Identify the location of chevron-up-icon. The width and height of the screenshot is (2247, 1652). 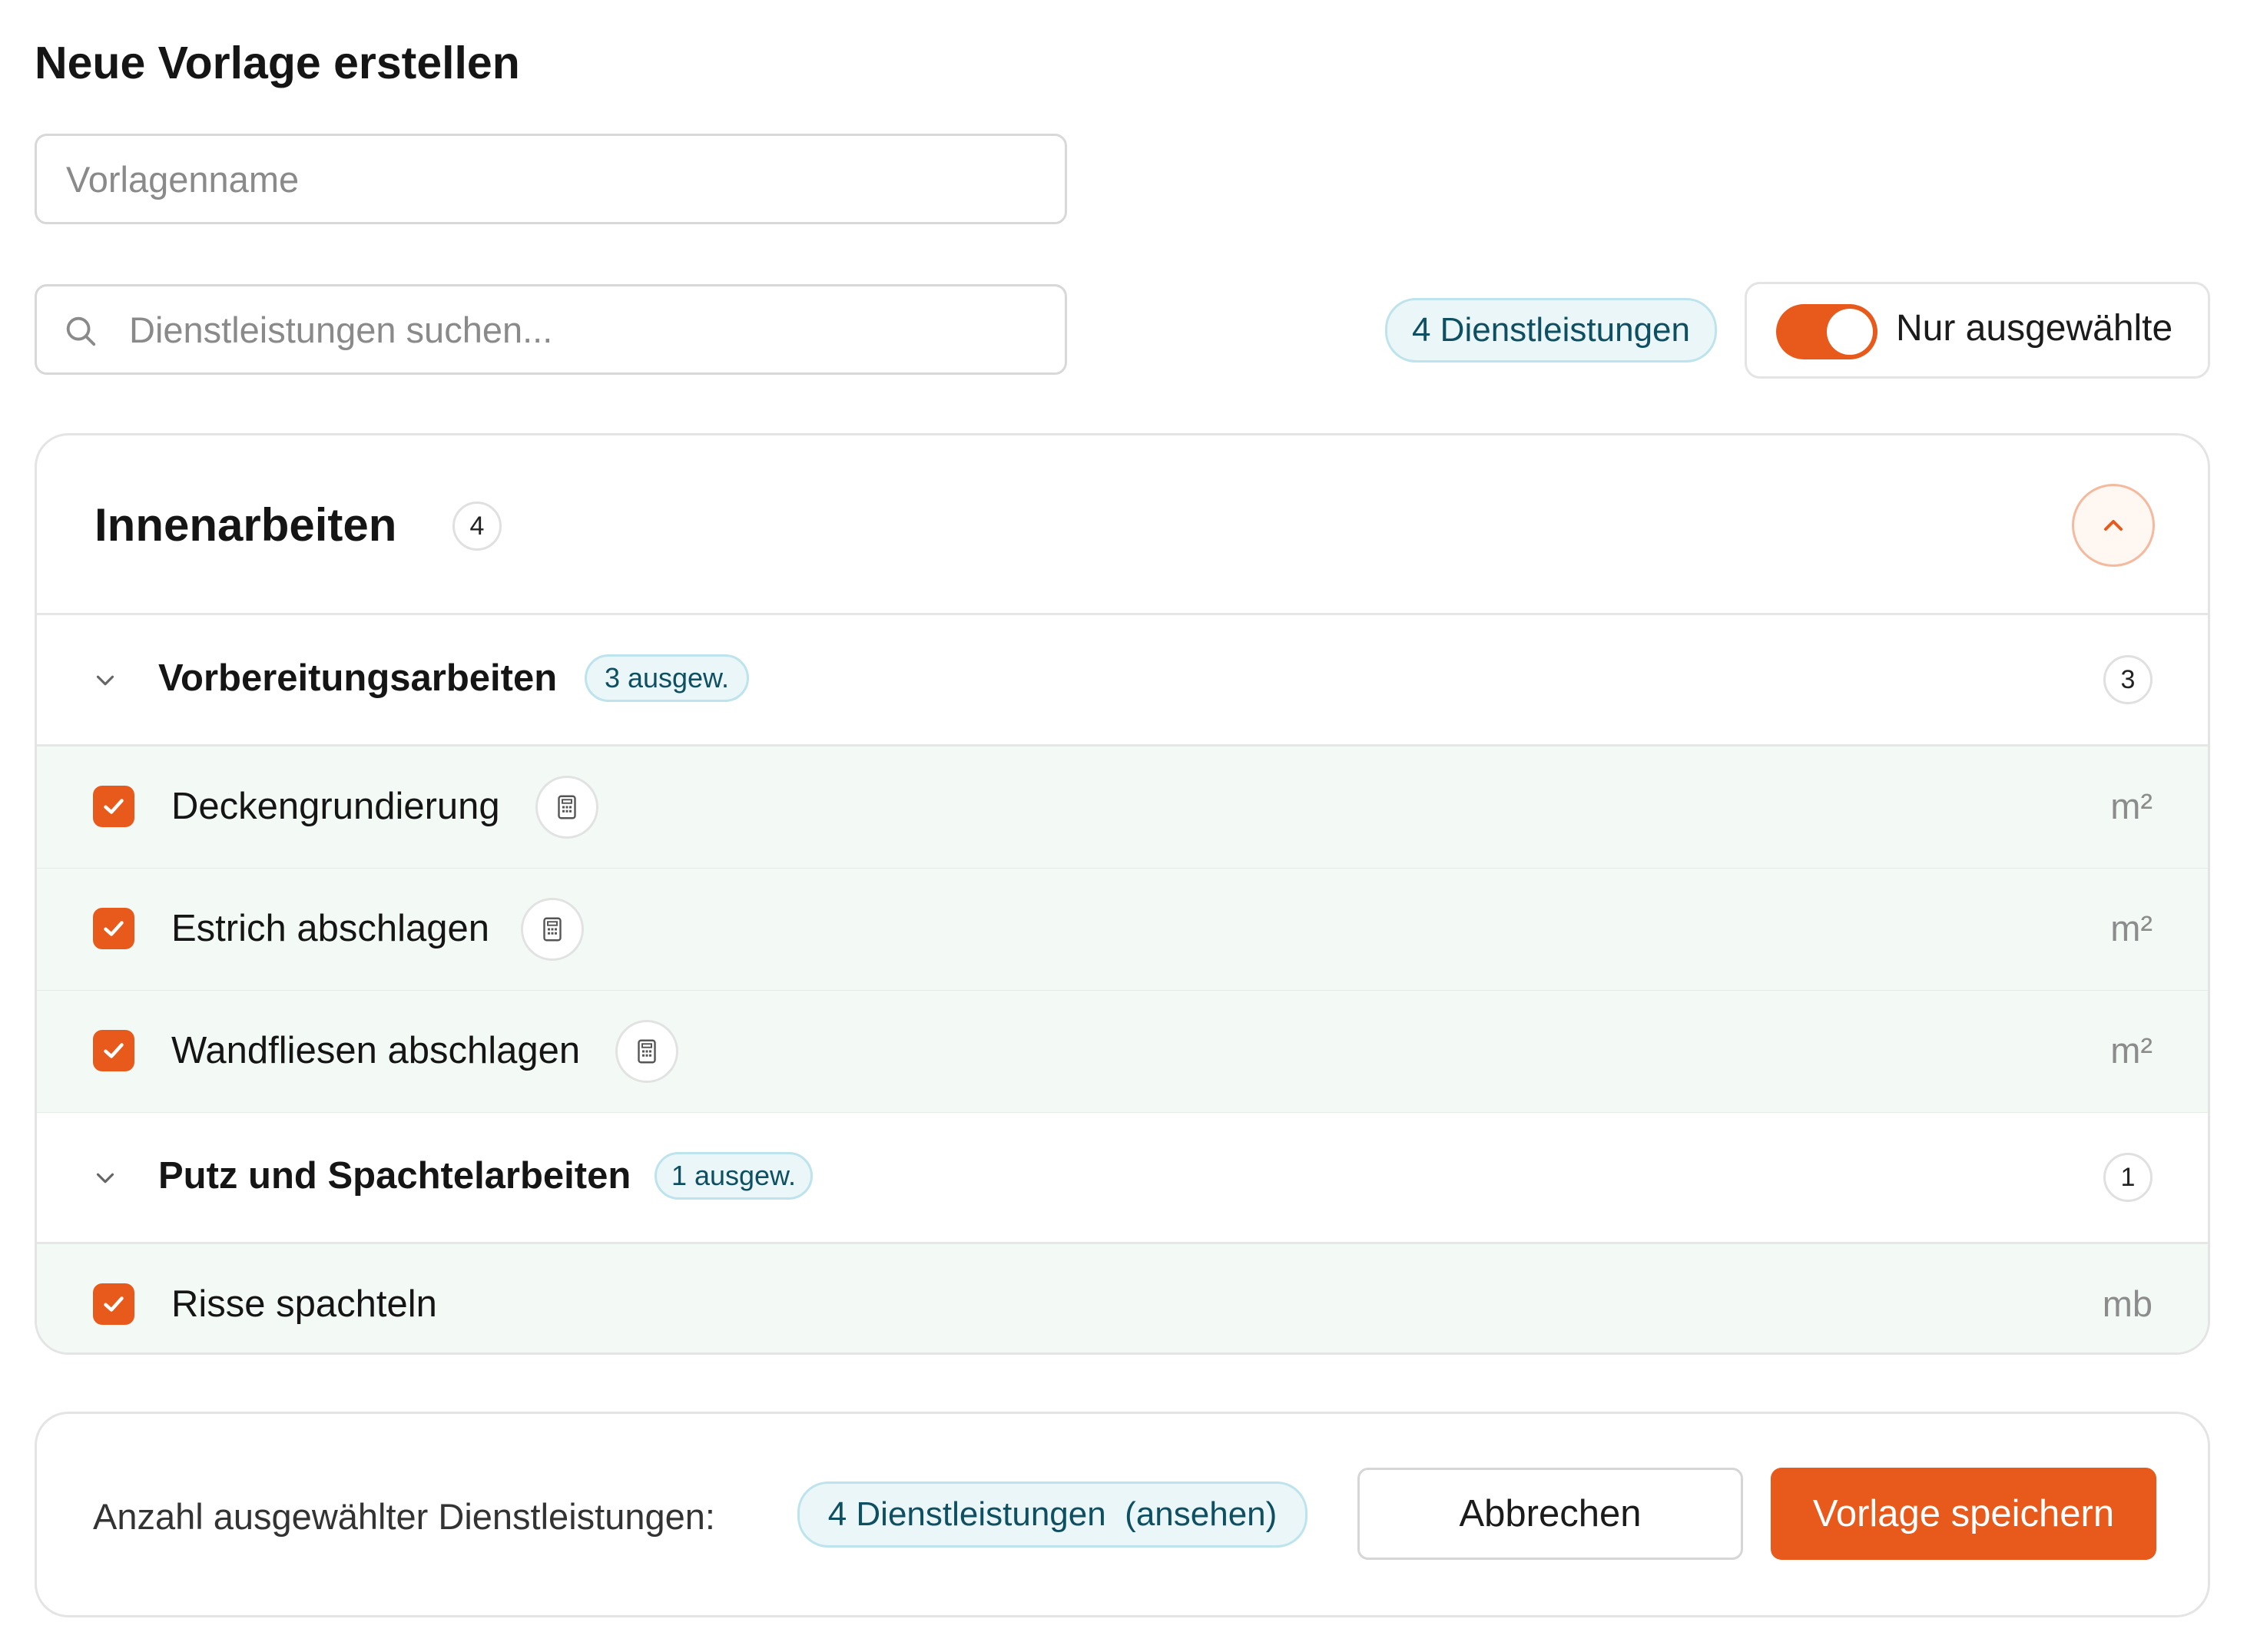
(2113, 525).